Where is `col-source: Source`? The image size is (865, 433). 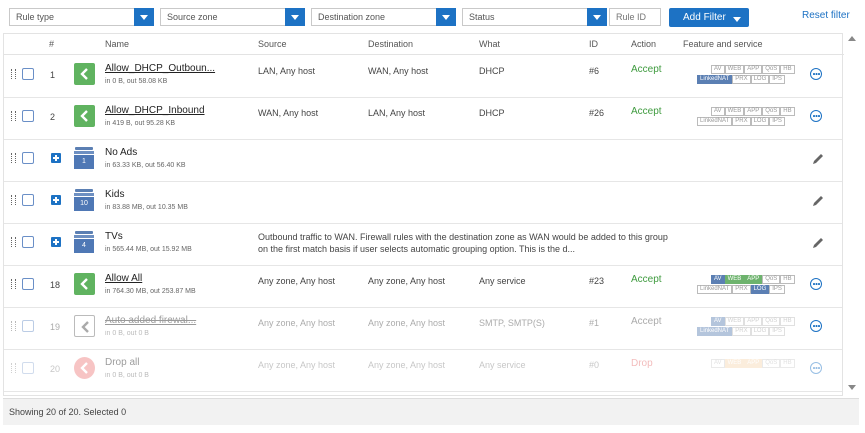
col-source: Source is located at coordinates (272, 44).